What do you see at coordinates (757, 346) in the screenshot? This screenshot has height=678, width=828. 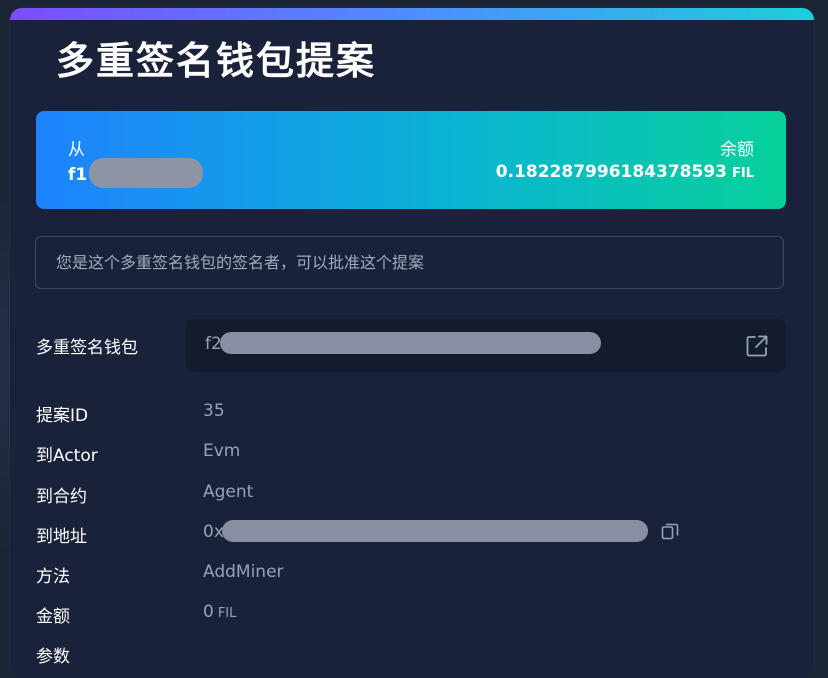 I see `external-link-icon` at bounding box center [757, 346].